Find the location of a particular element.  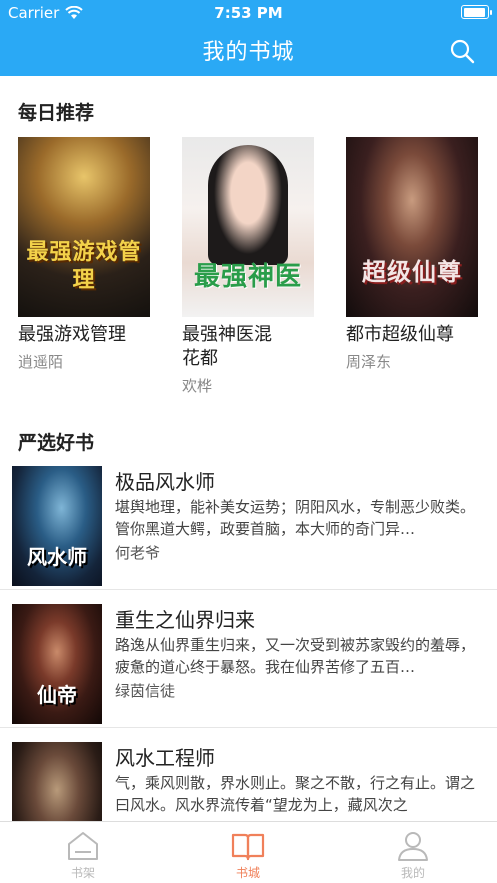

daily-recommend-heading: 每日推荐 is located at coordinates (56, 113).